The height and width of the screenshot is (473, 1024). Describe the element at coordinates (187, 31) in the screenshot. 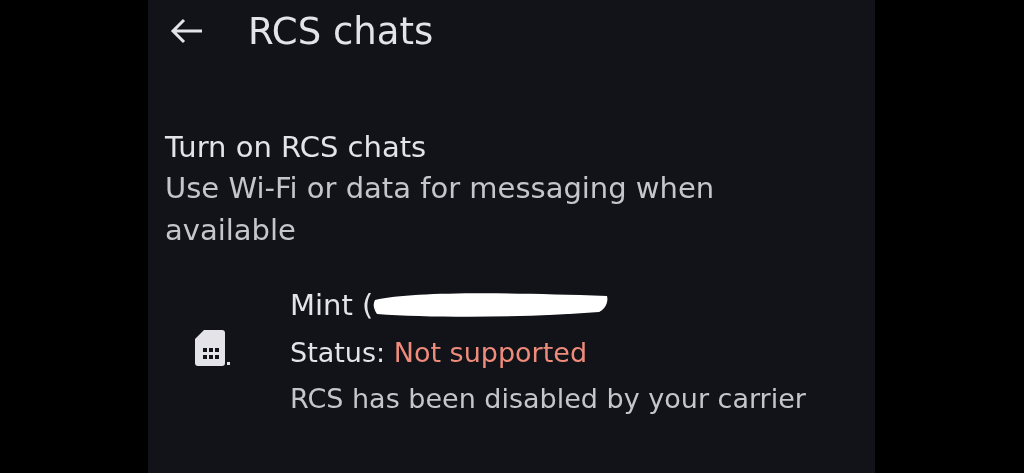

I see `back-icon` at that location.